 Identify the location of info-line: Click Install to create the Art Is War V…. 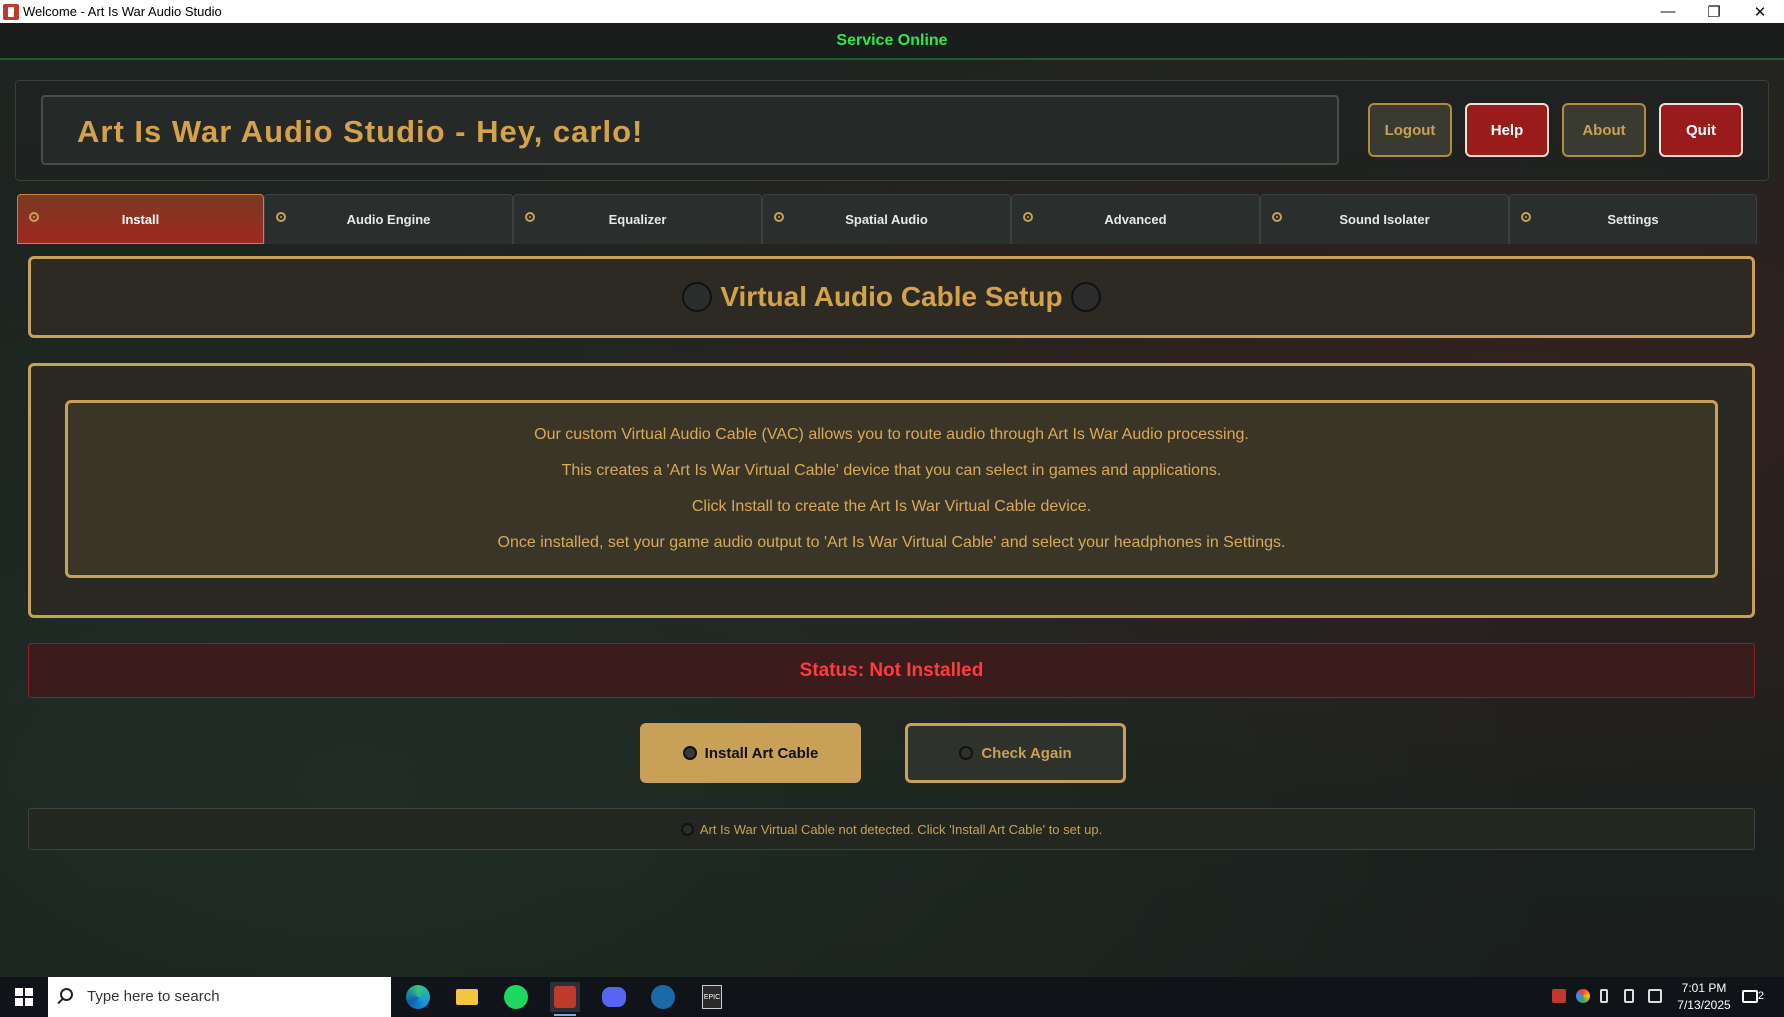
(891, 506).